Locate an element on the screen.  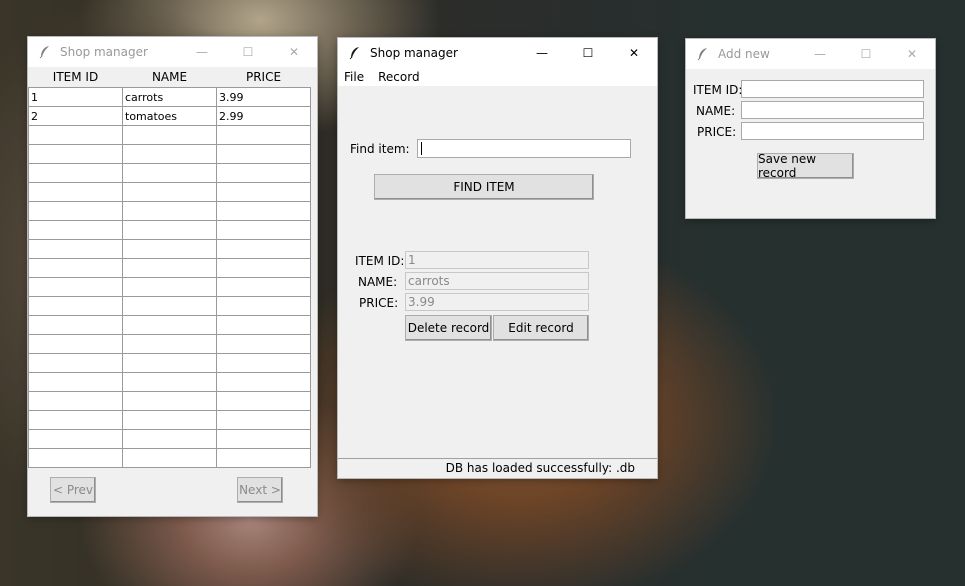
table-cell: 3.99 is located at coordinates (263, 97).